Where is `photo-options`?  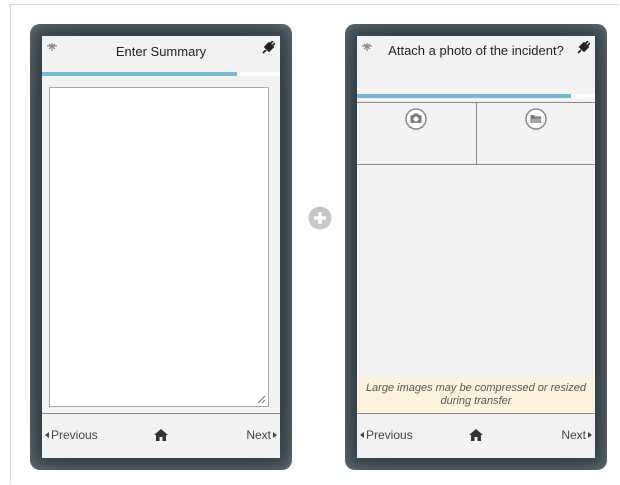
photo-options is located at coordinates (476, 133).